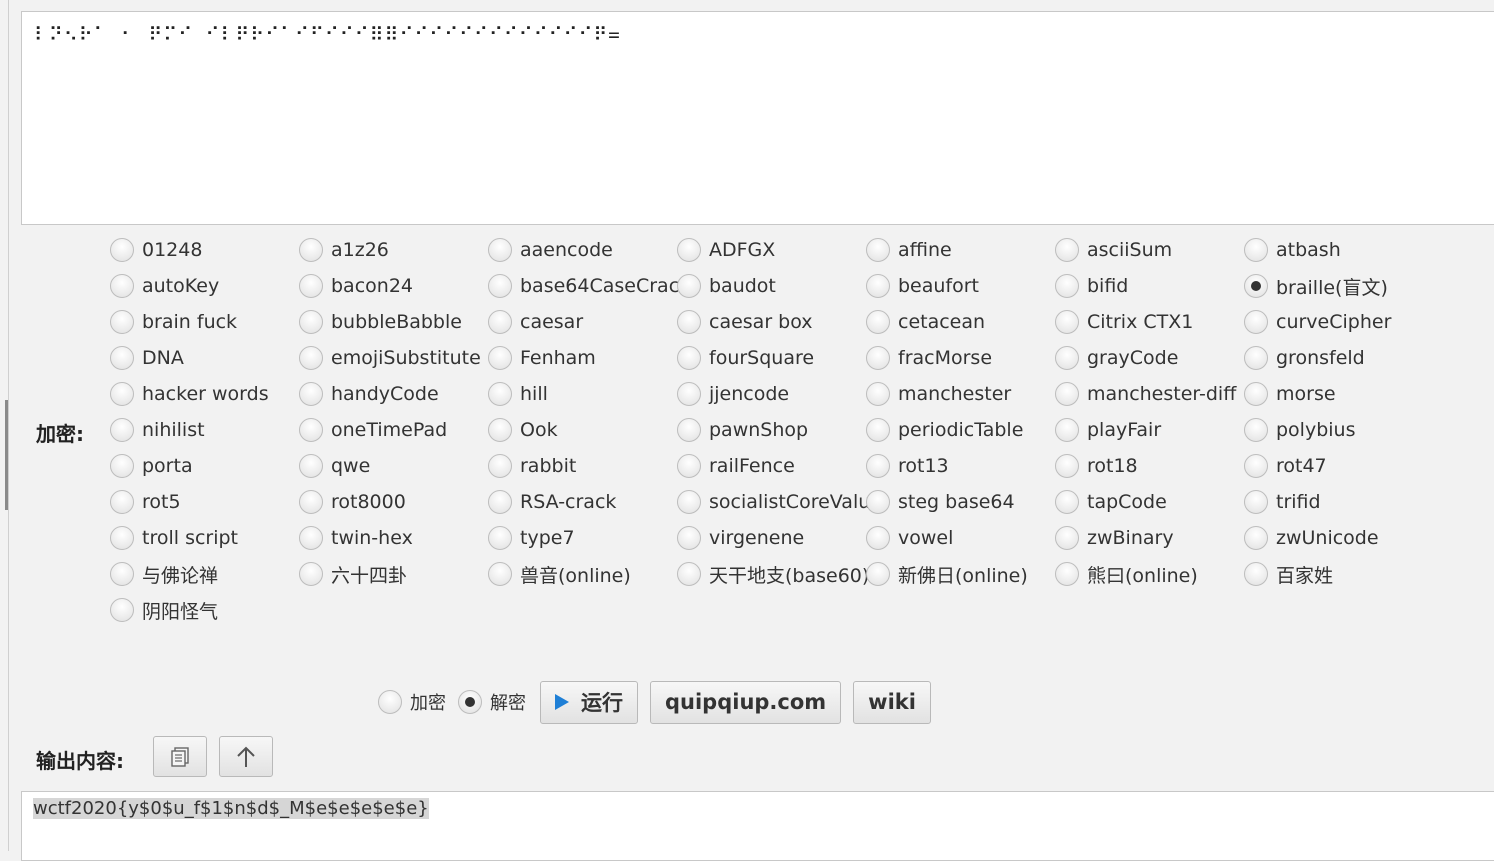 This screenshot has height=861, width=1494. I want to click on copy-button, so click(180, 756).